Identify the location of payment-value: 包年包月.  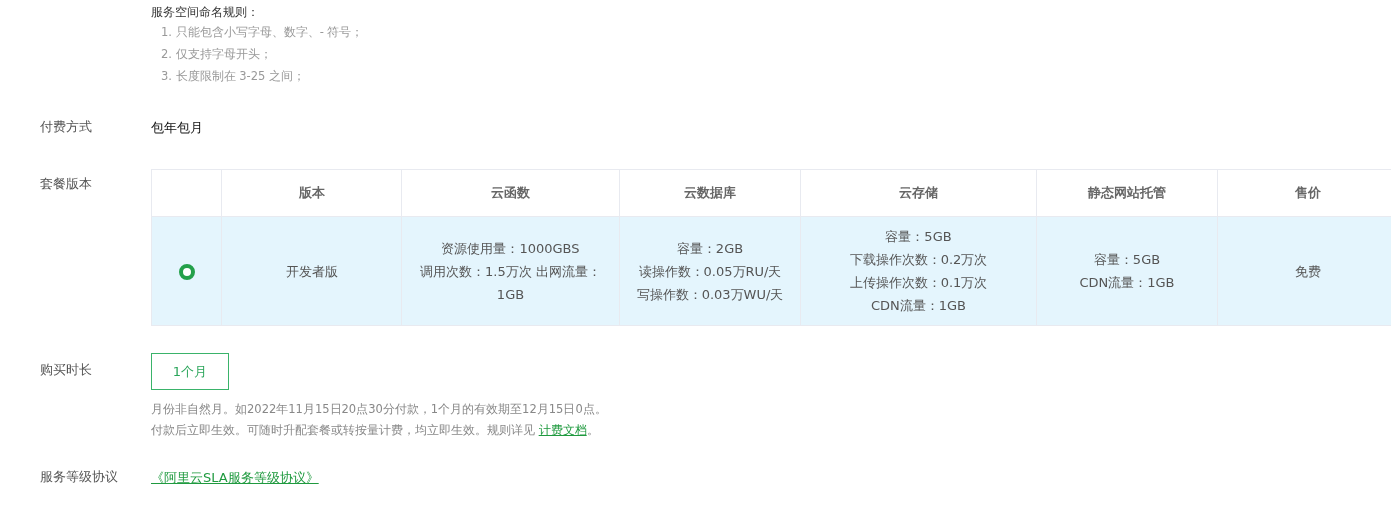
(177, 127).